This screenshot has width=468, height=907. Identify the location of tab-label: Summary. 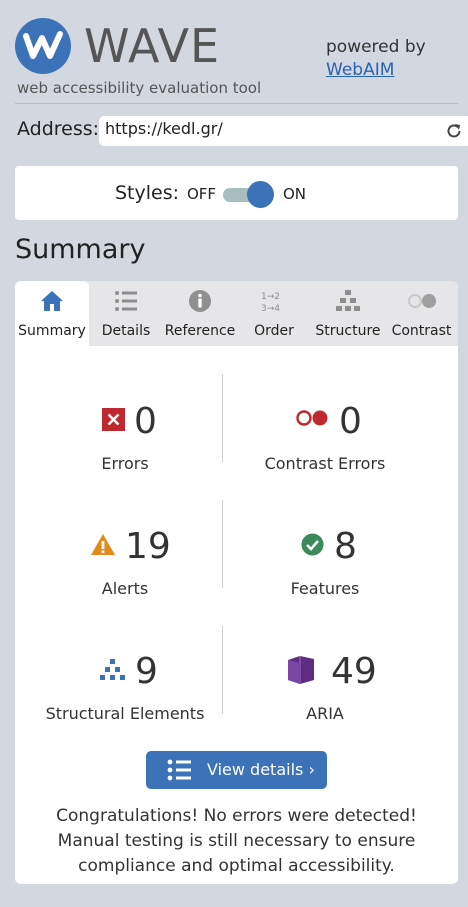
(52, 331).